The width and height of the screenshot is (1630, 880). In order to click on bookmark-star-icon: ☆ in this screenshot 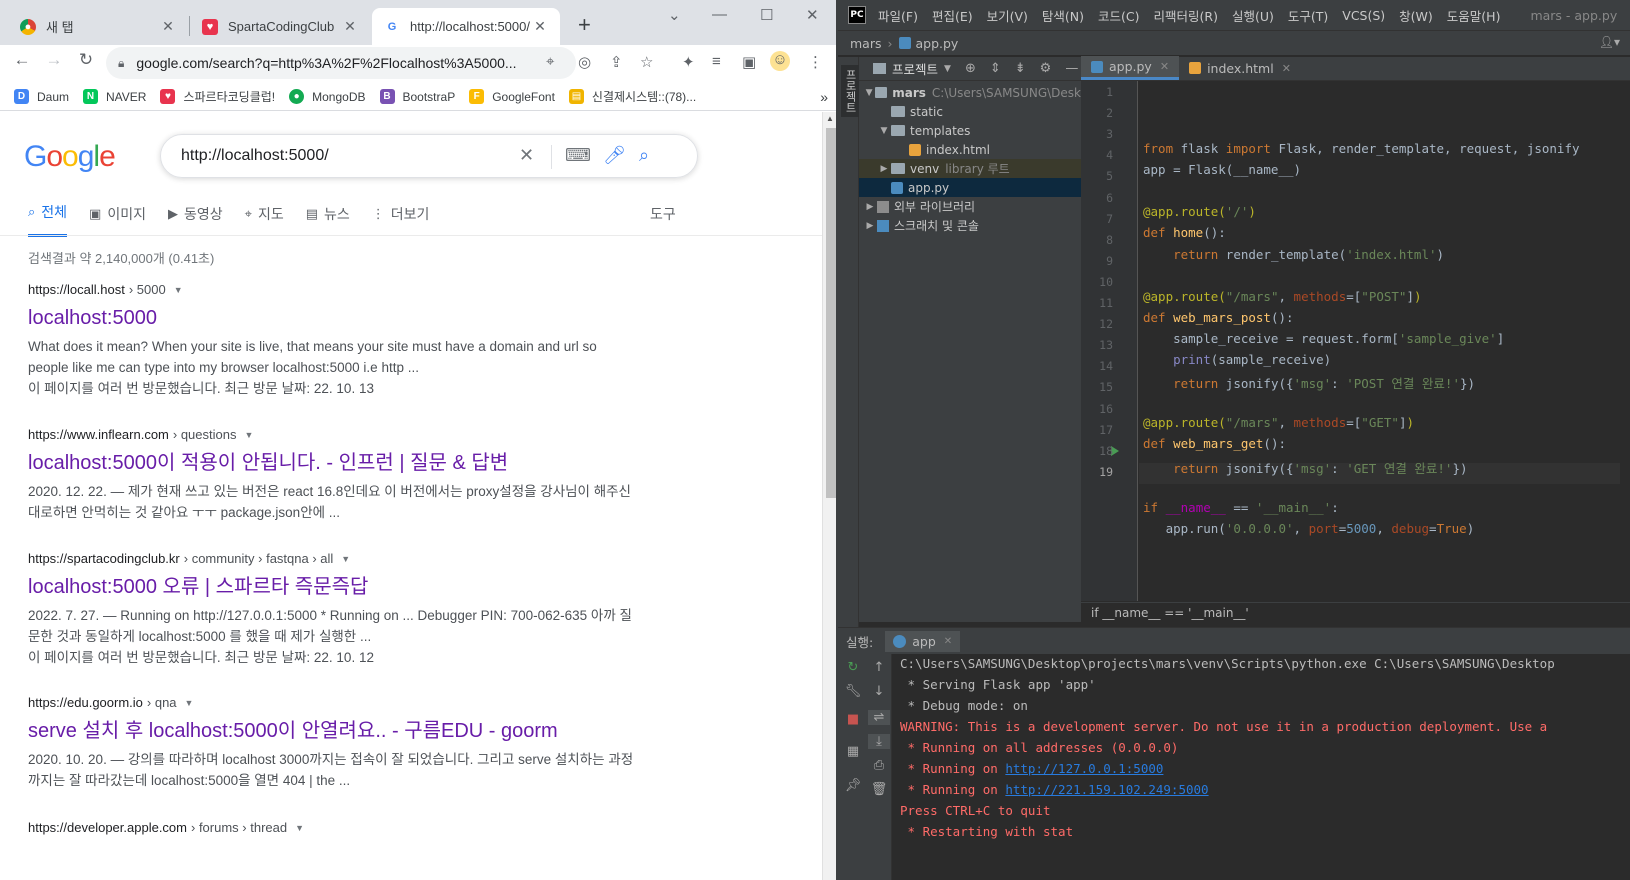, I will do `click(646, 62)`.